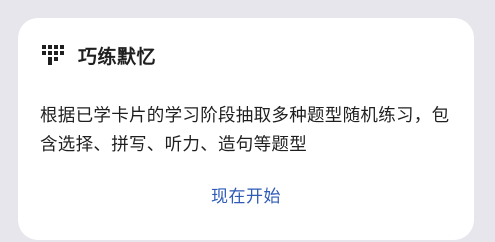  What do you see at coordinates (53, 55) in the screenshot?
I see `flashcard-practice-icon` at bounding box center [53, 55].